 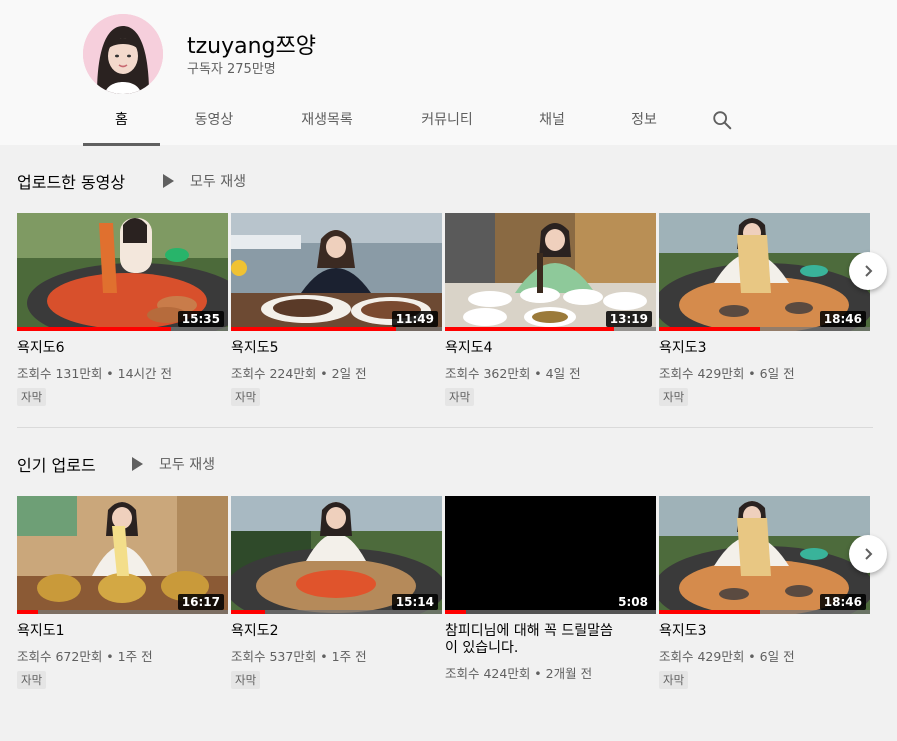 What do you see at coordinates (123, 54) in the screenshot?
I see `channel-avatar` at bounding box center [123, 54].